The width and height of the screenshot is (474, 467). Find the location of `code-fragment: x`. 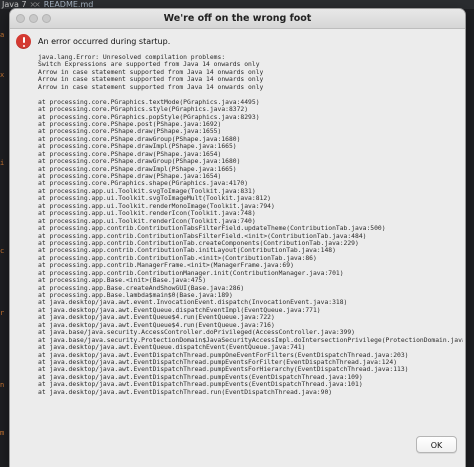

code-fragment: x is located at coordinates (2, 75).